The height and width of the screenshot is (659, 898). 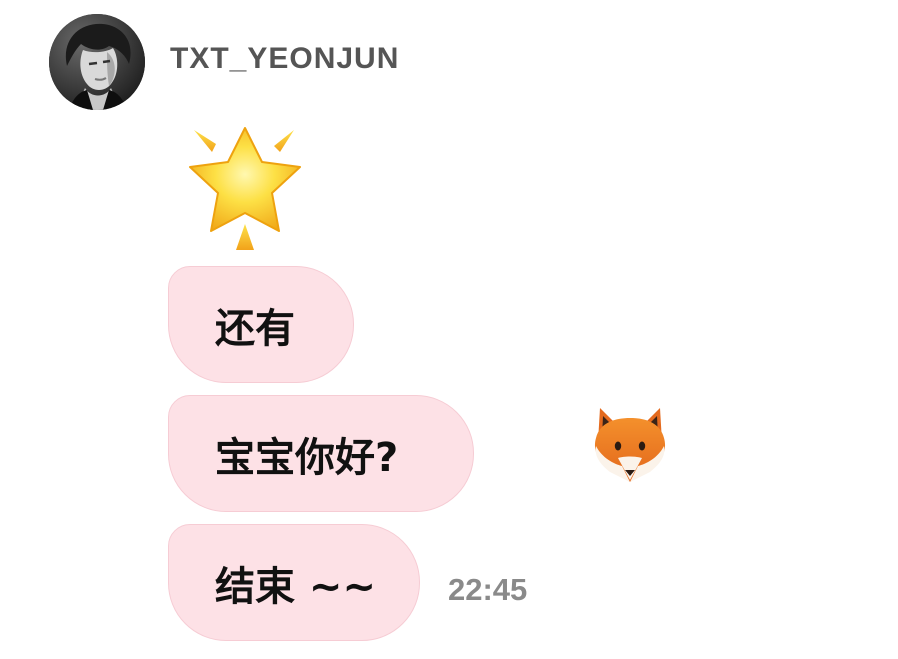 What do you see at coordinates (284, 59) in the screenshot?
I see `sender-name: TXT_YEONJUN` at bounding box center [284, 59].